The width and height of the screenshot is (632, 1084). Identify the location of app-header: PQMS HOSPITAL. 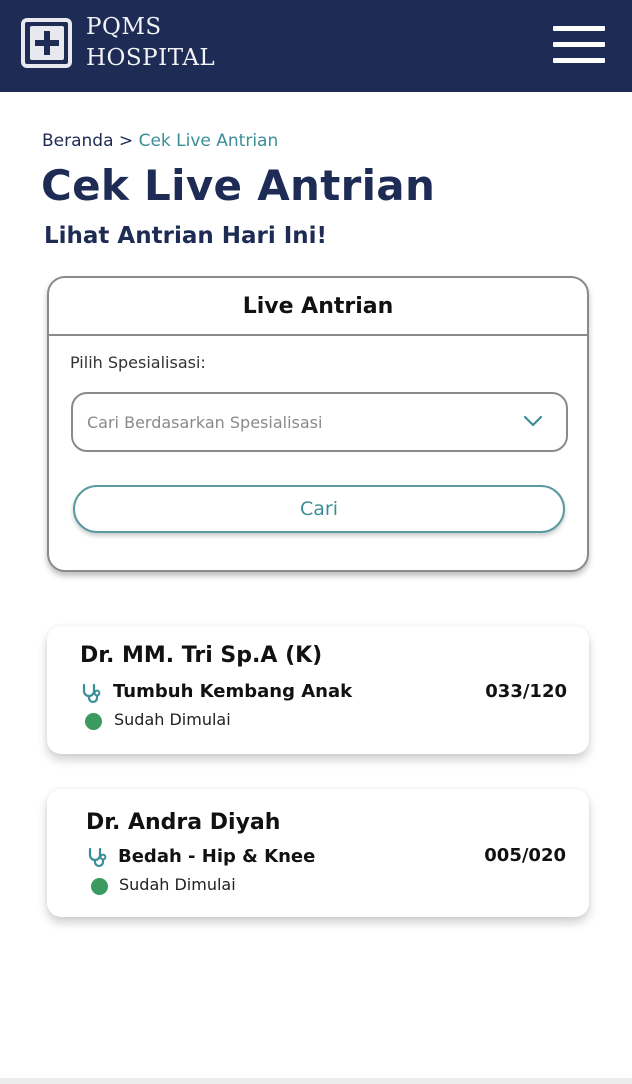
(316, 46).